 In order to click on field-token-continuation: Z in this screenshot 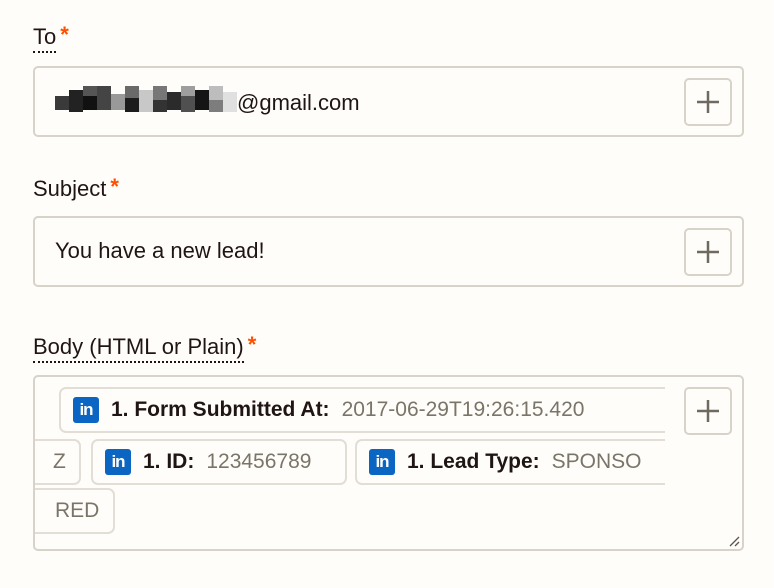, I will do `click(58, 462)`.